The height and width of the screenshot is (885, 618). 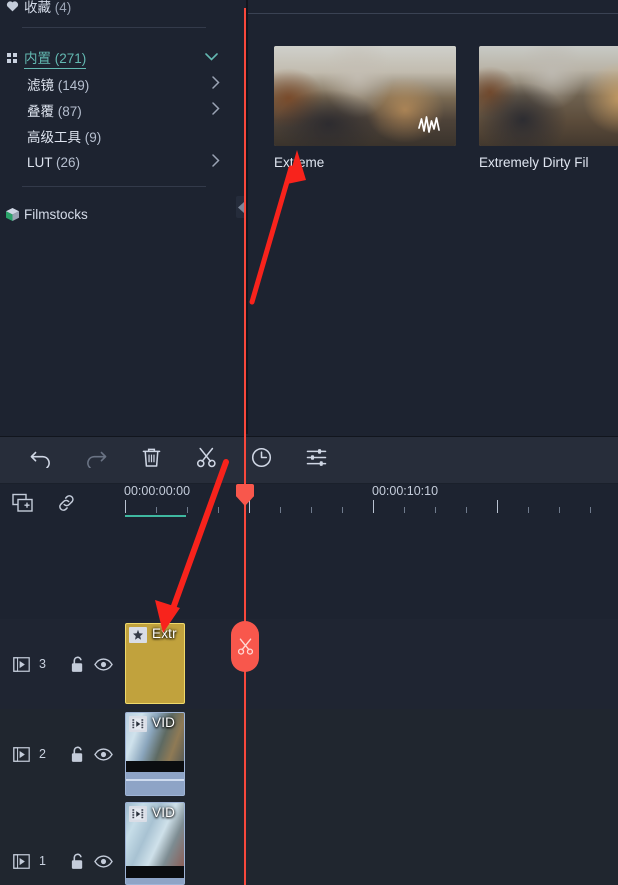 I want to click on track-number: 3, so click(x=42, y=664).